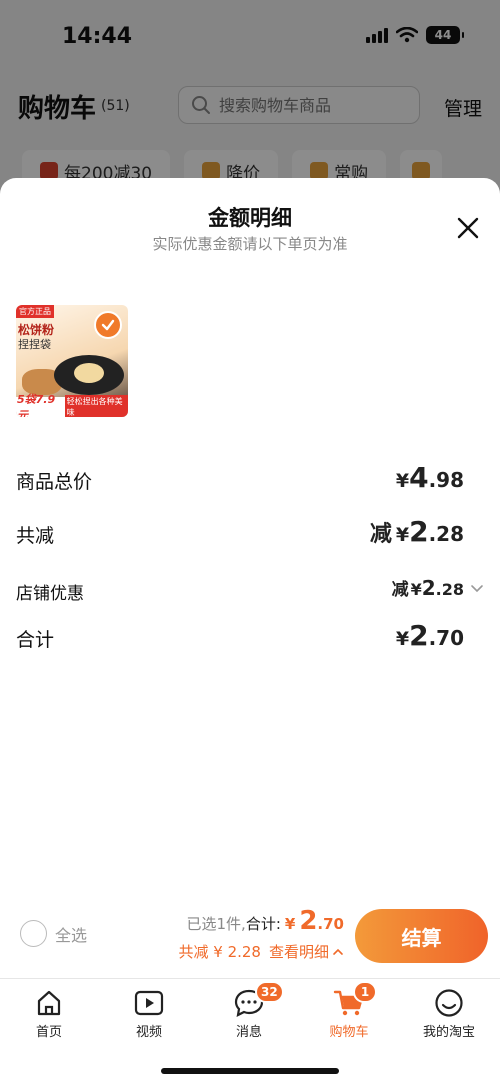 Image resolution: width=500 pixels, height=1084 pixels. Describe the element at coordinates (421, 936) in the screenshot. I see `checkout-button: 结算` at that location.